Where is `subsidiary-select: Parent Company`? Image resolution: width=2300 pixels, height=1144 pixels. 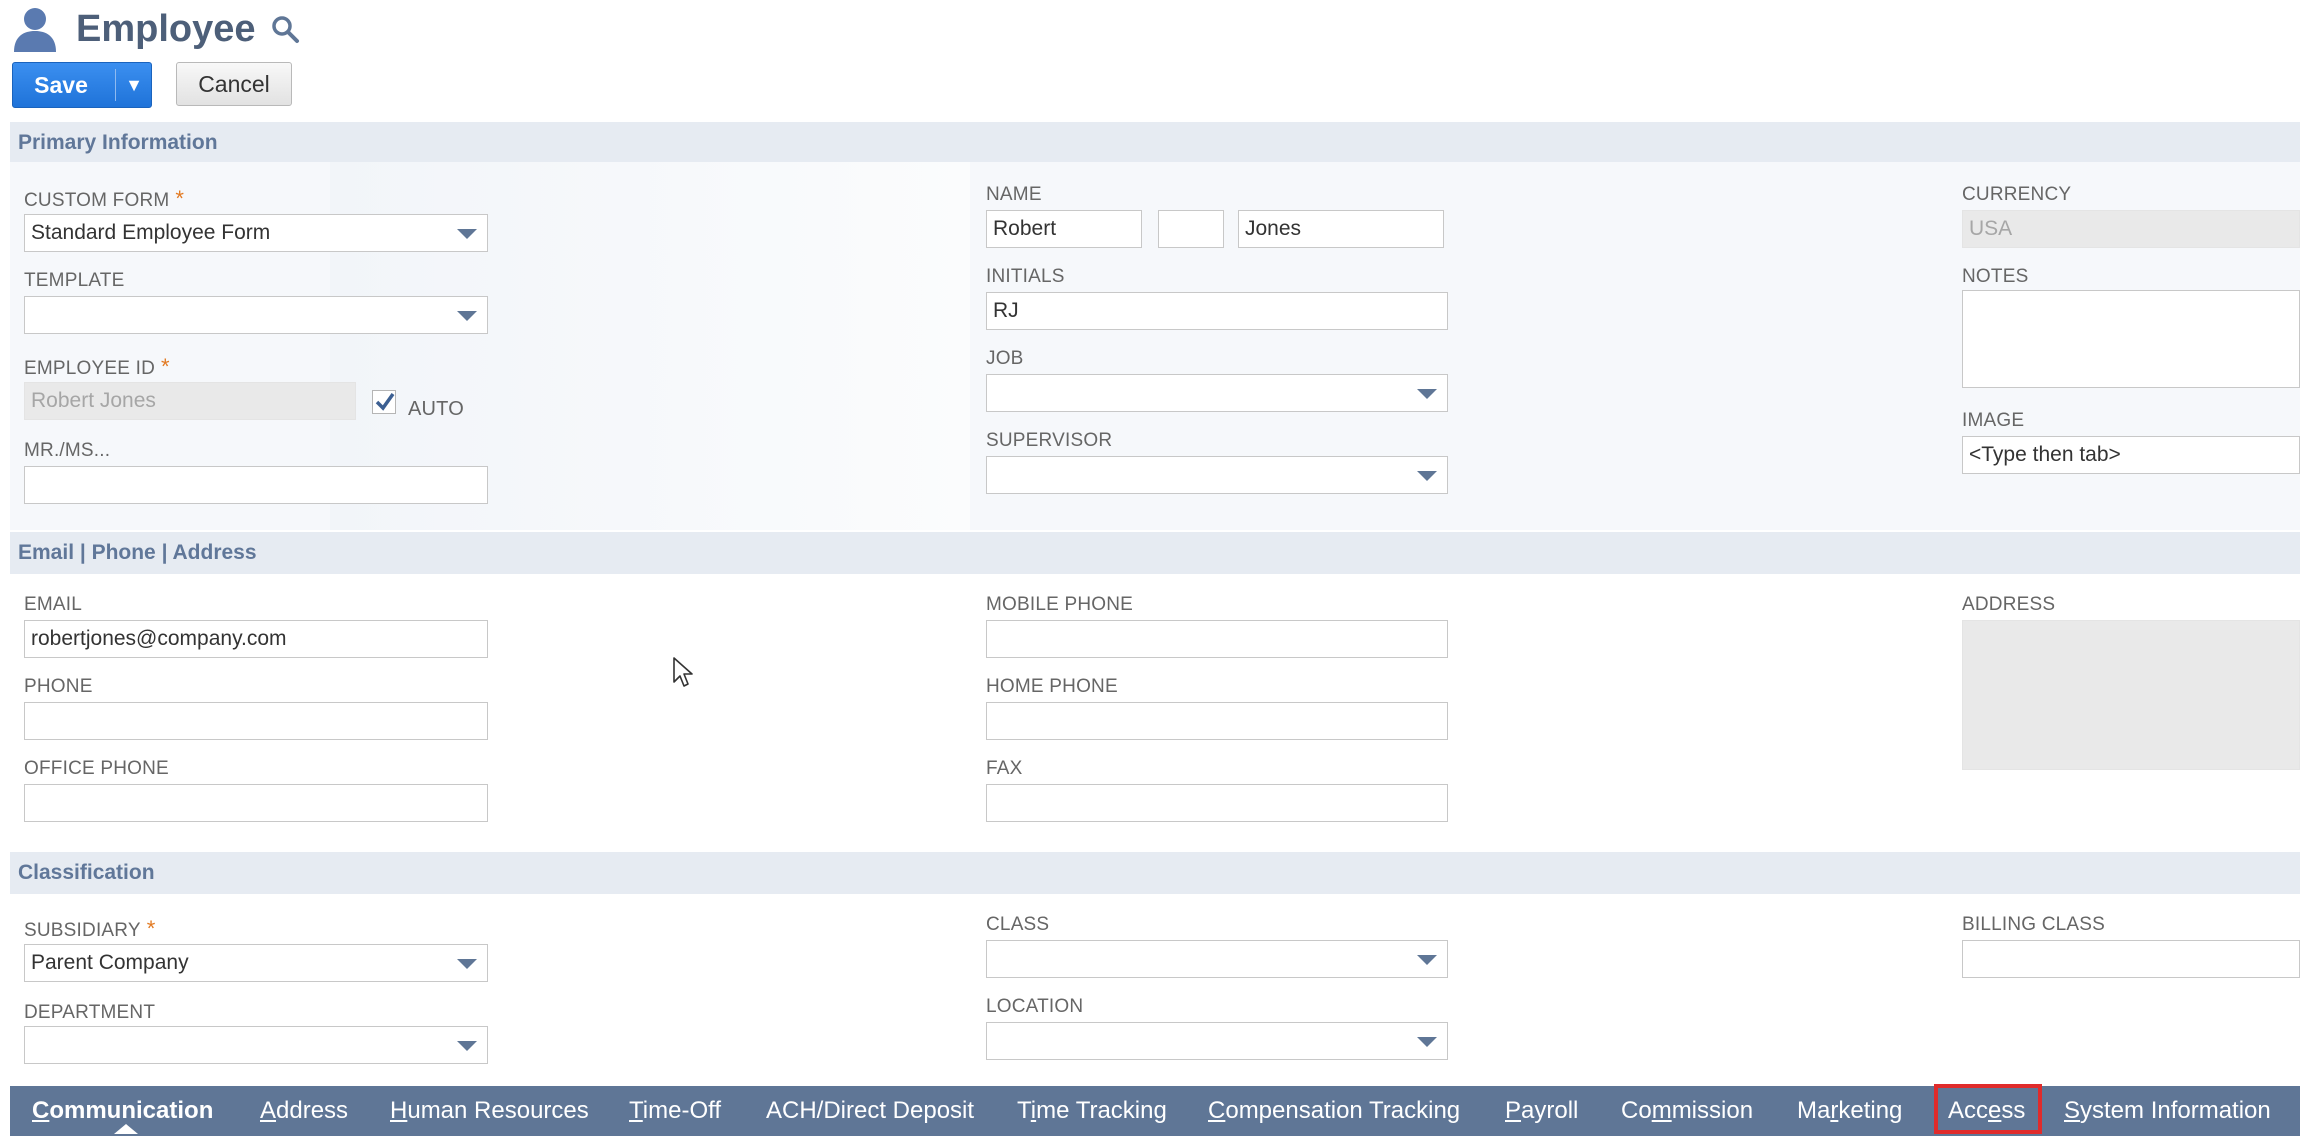 subsidiary-select: Parent Company is located at coordinates (256, 963).